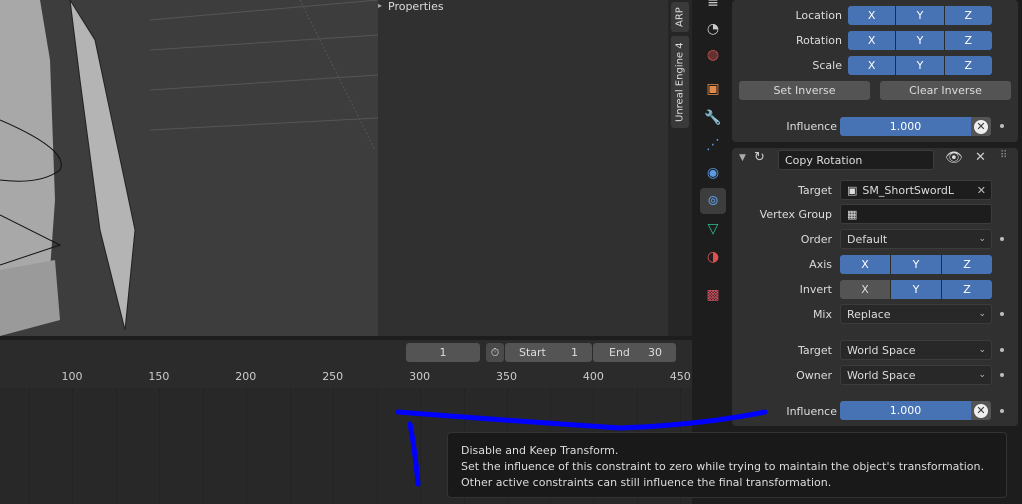  I want to click on scene-icon: ◔, so click(713, 29).